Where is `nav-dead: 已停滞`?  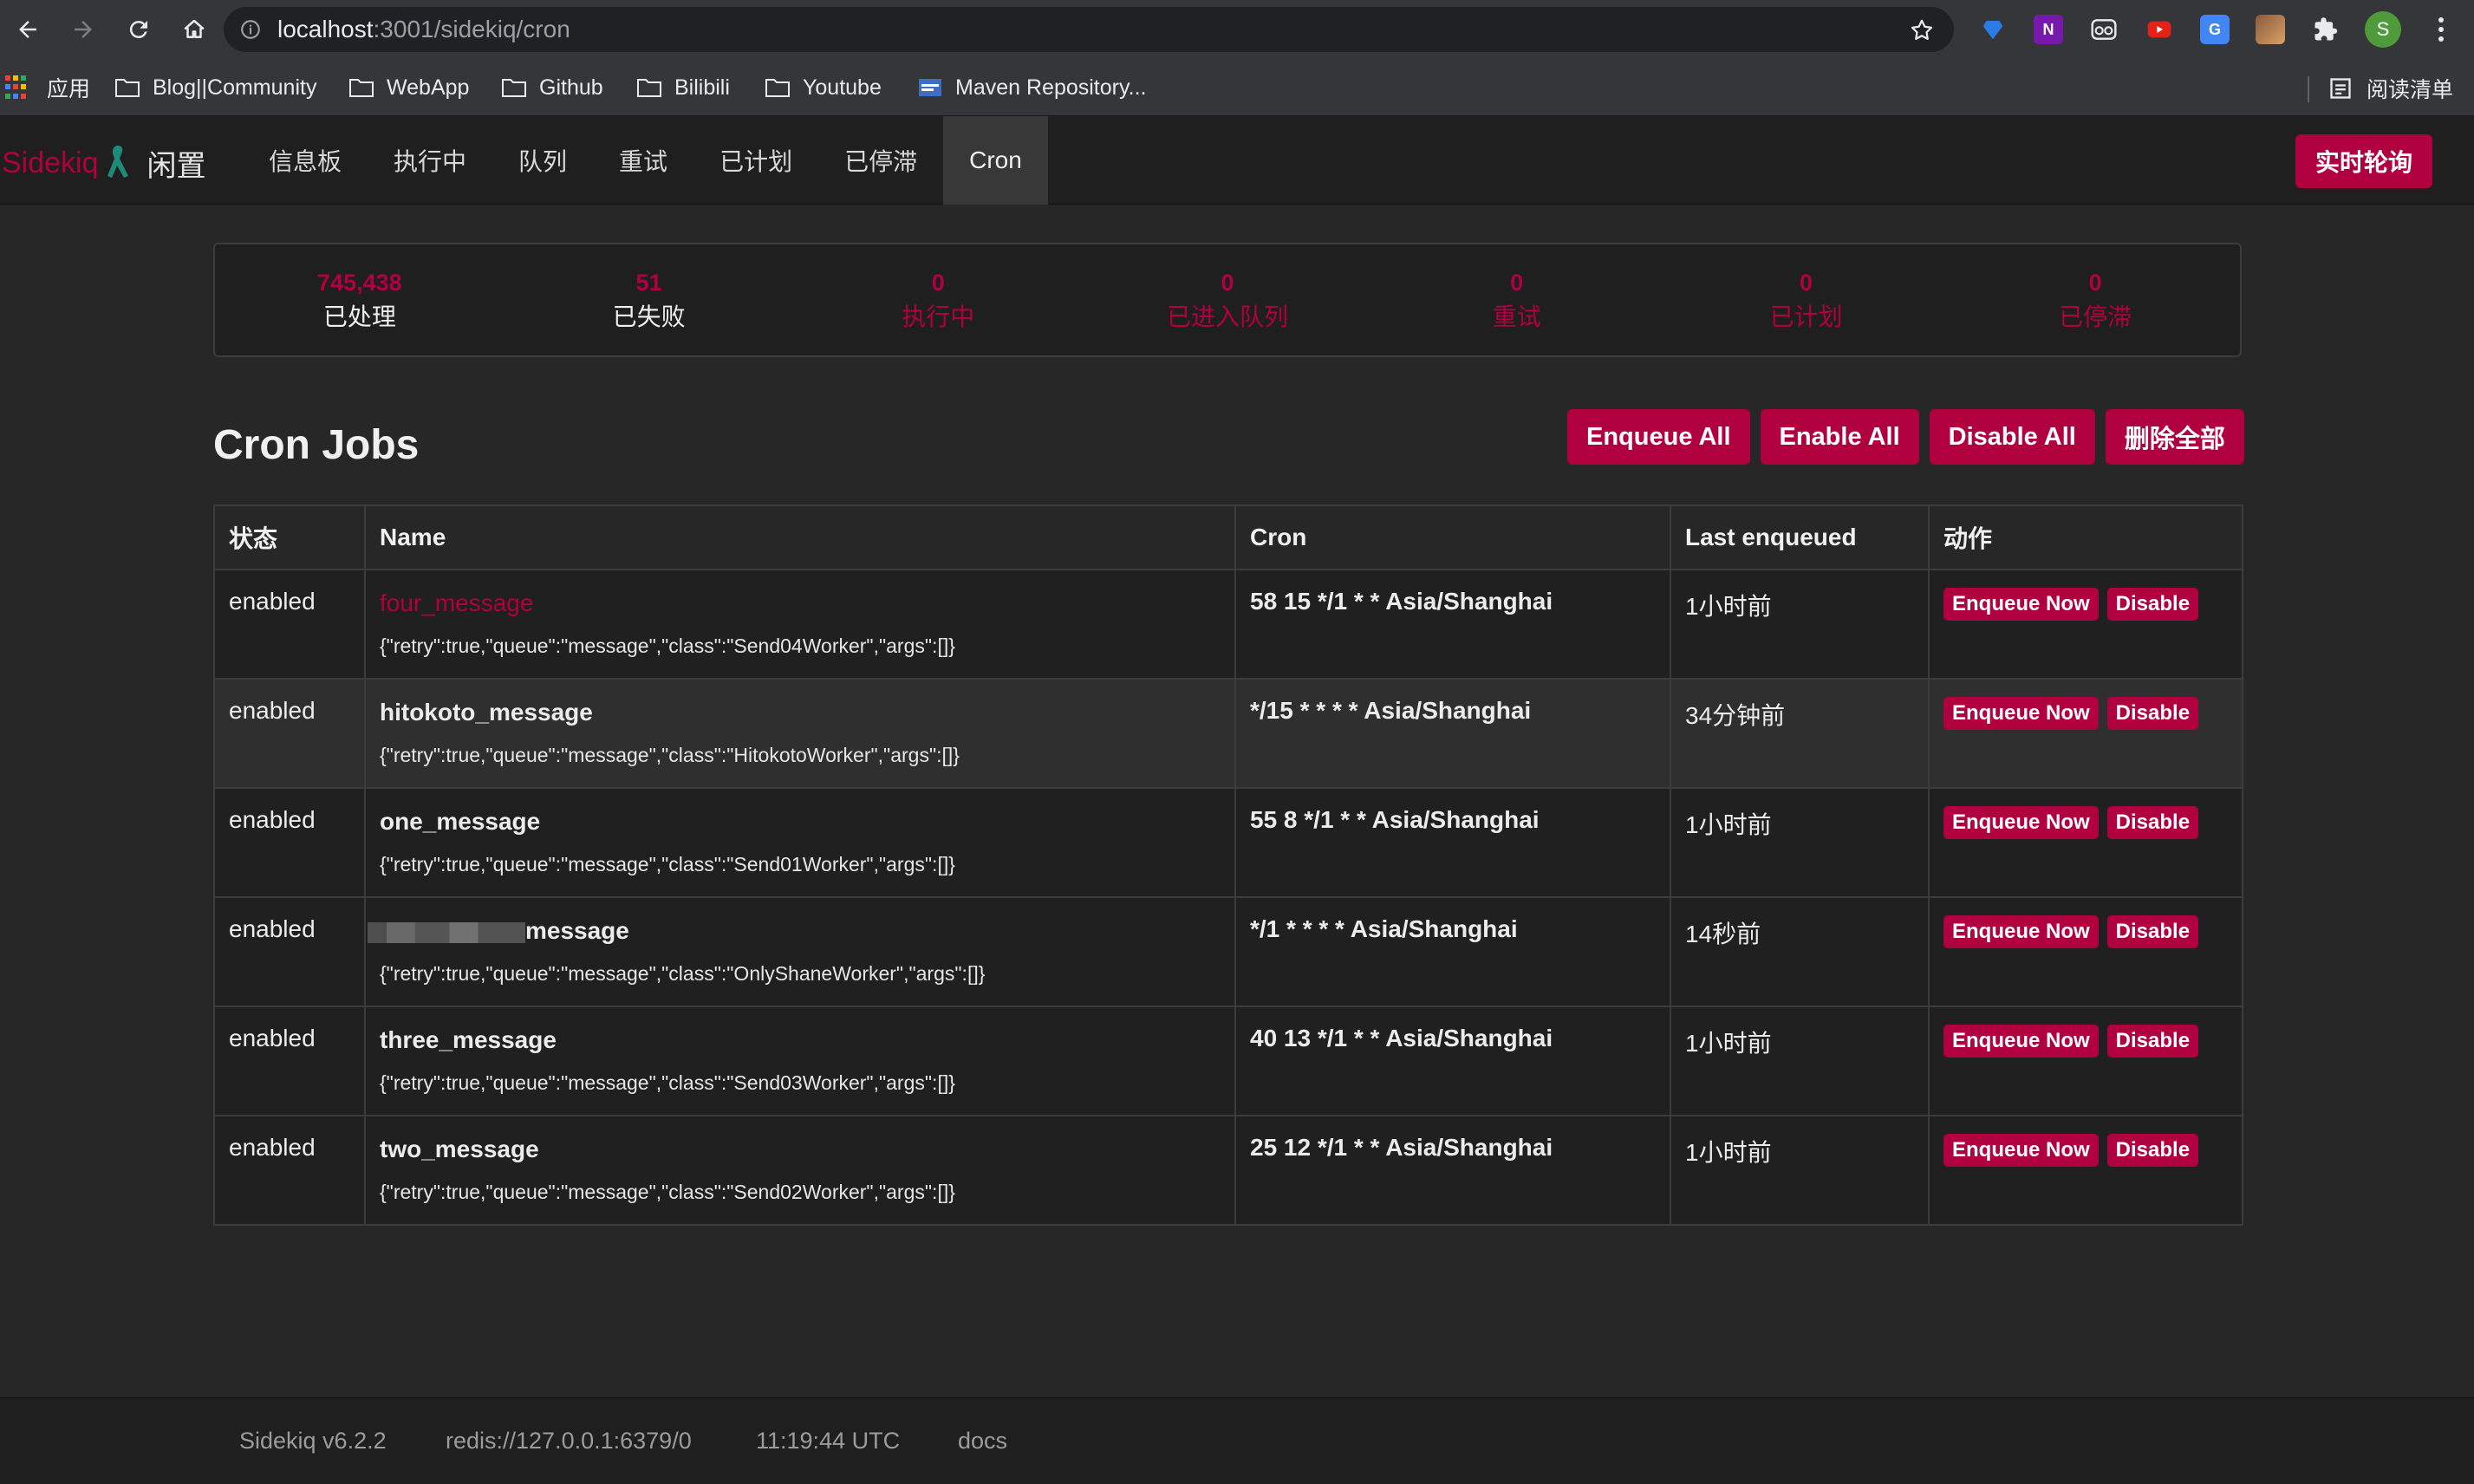
nav-dead: 已停滞 is located at coordinates (880, 160).